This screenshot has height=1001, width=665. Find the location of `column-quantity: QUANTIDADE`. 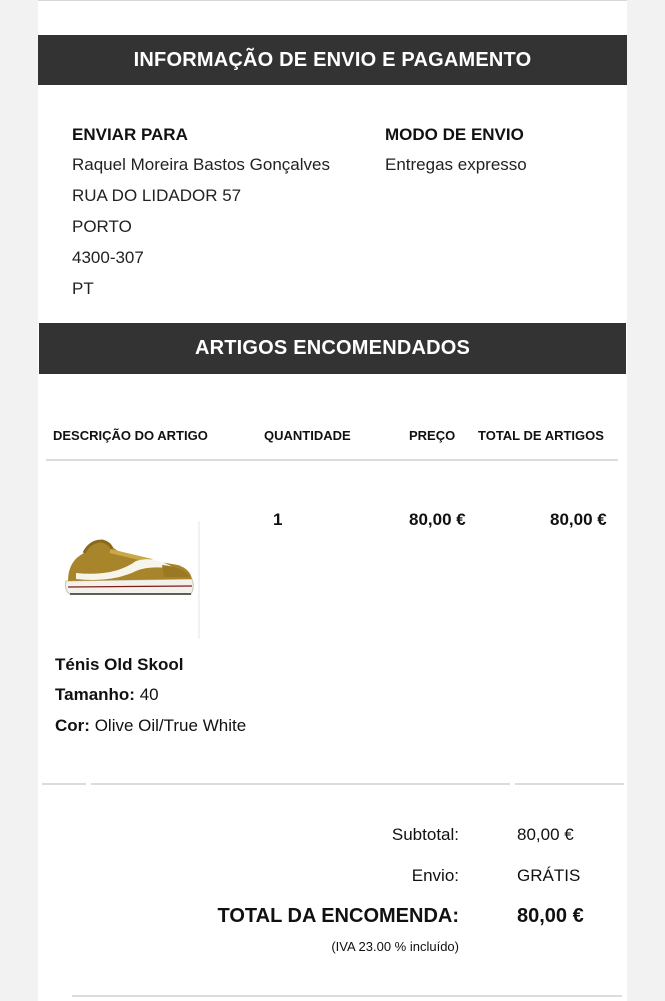

column-quantity: QUANTIDADE is located at coordinates (307, 435).